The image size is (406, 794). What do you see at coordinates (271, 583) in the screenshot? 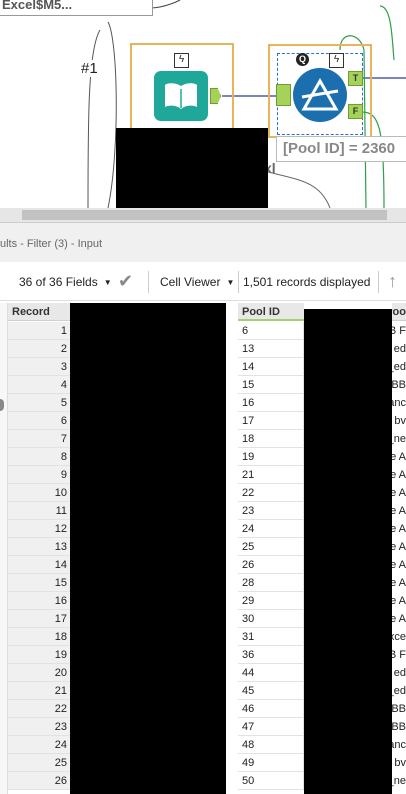
I see `pool-id-cell: 28` at bounding box center [271, 583].